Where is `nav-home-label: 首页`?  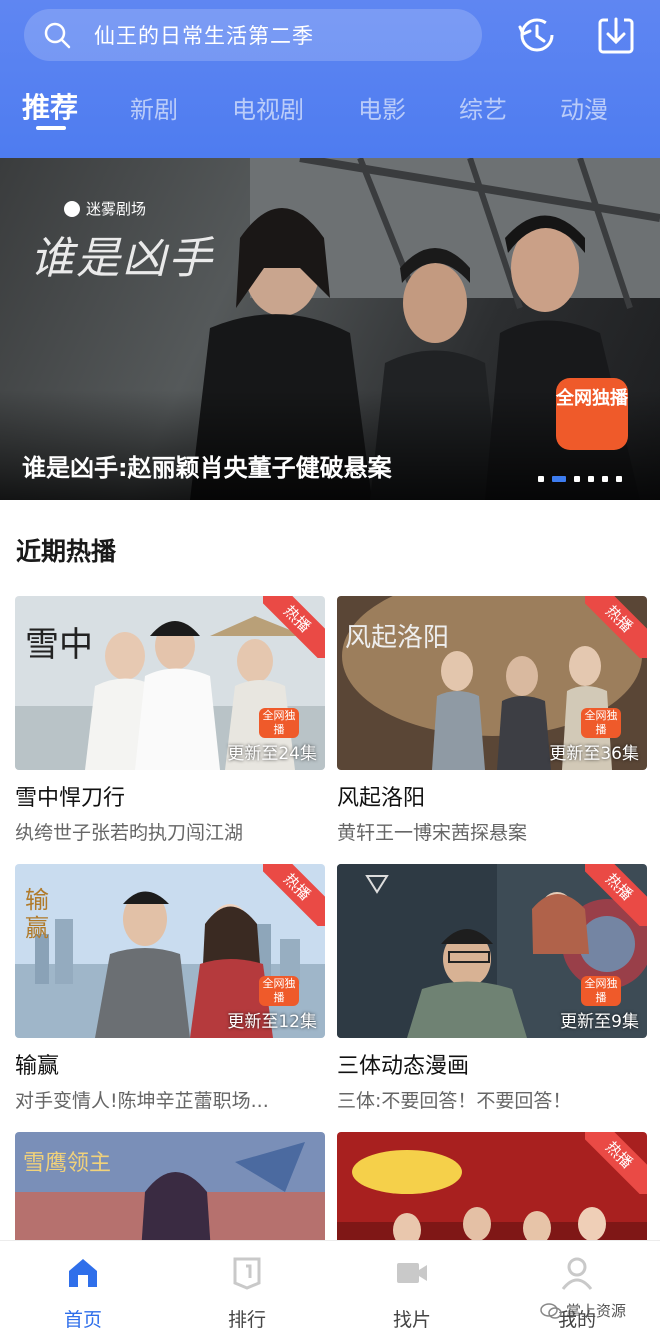 nav-home-label: 首页 is located at coordinates (82, 1320).